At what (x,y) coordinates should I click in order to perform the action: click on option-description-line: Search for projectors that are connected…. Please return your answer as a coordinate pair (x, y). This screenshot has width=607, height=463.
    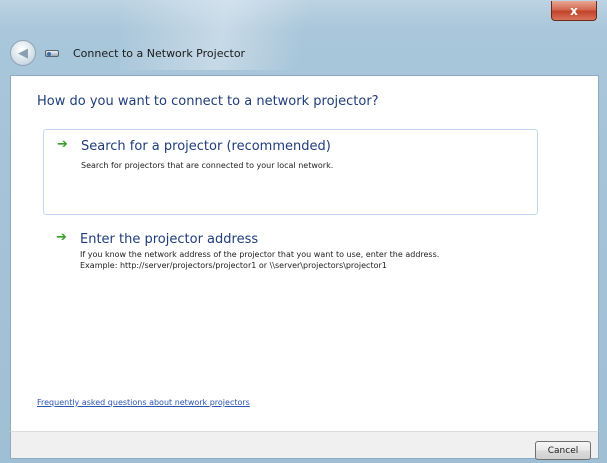
    Looking at the image, I should click on (207, 165).